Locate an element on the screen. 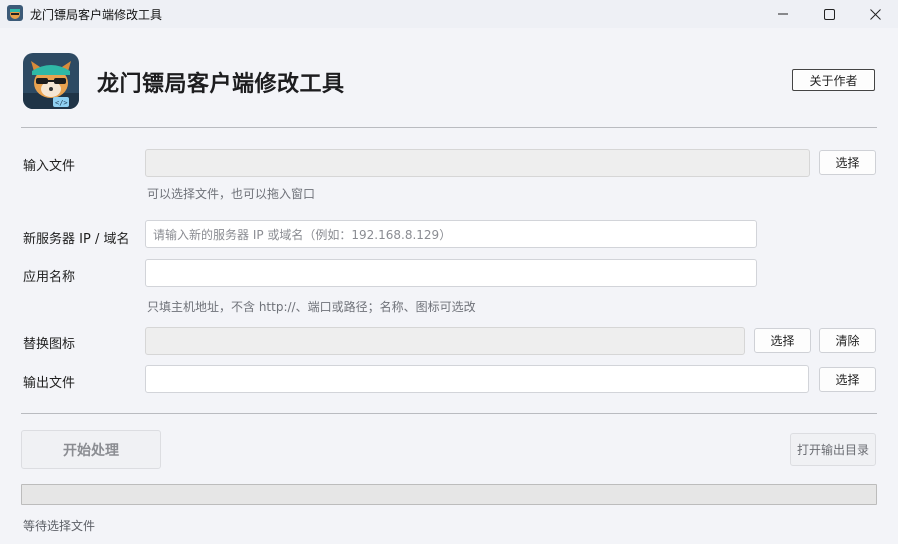  close-button is located at coordinates (875, 14).